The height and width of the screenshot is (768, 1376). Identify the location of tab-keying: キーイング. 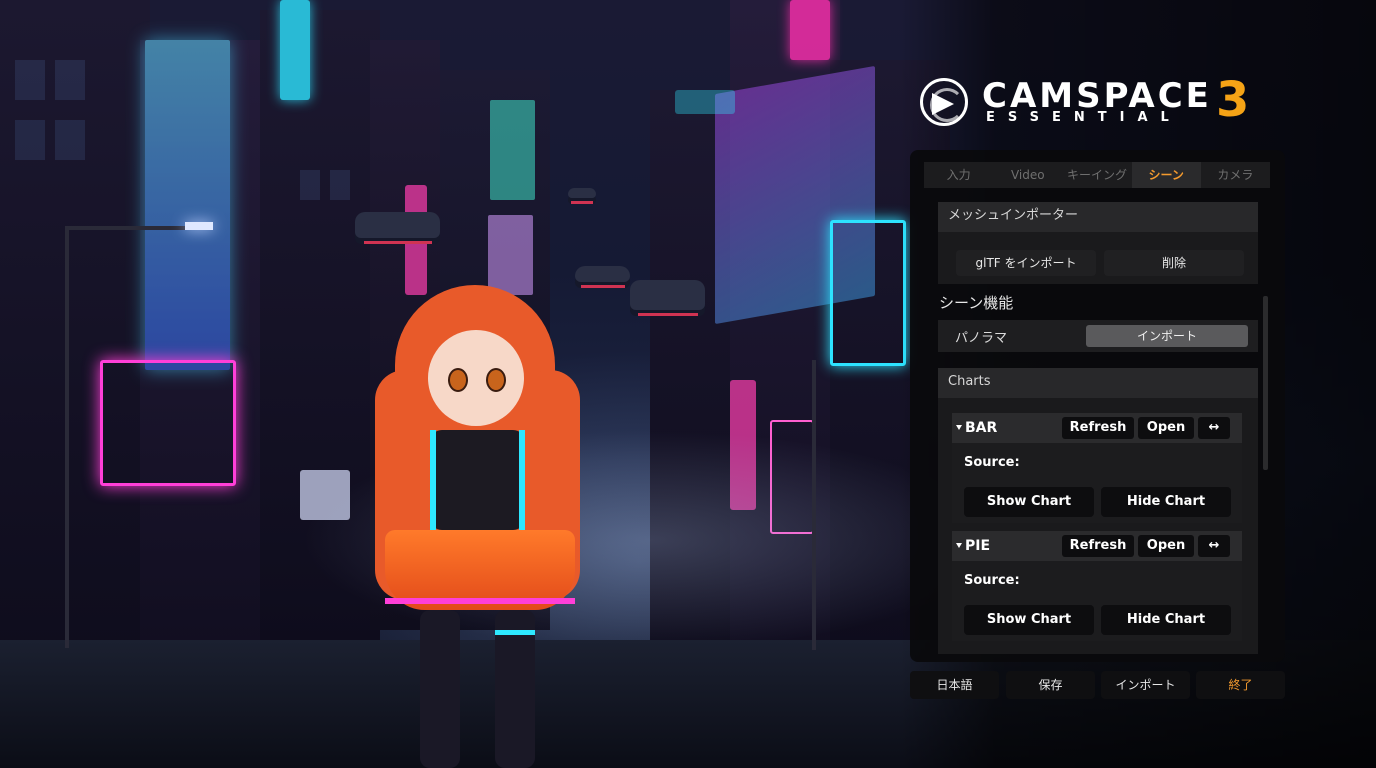
(1097, 175).